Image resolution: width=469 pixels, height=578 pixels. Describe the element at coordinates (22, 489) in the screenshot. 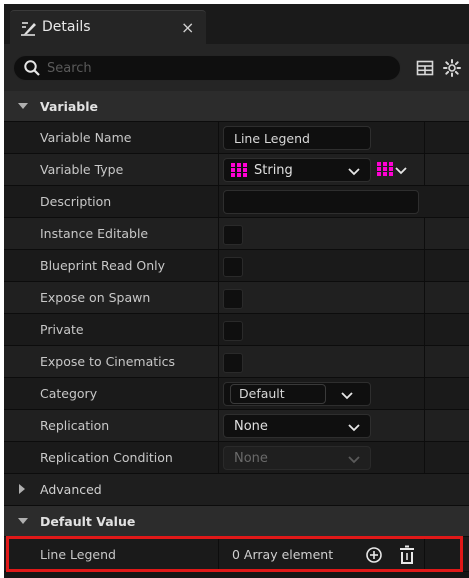

I see `chevron-right-icon` at that location.